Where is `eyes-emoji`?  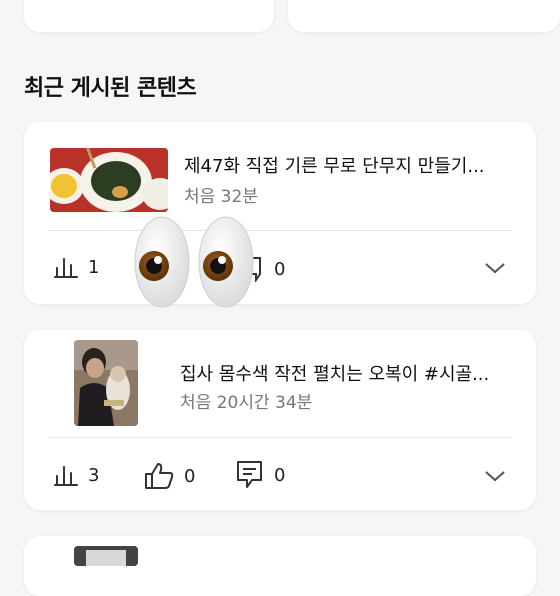 eyes-emoji is located at coordinates (194, 262).